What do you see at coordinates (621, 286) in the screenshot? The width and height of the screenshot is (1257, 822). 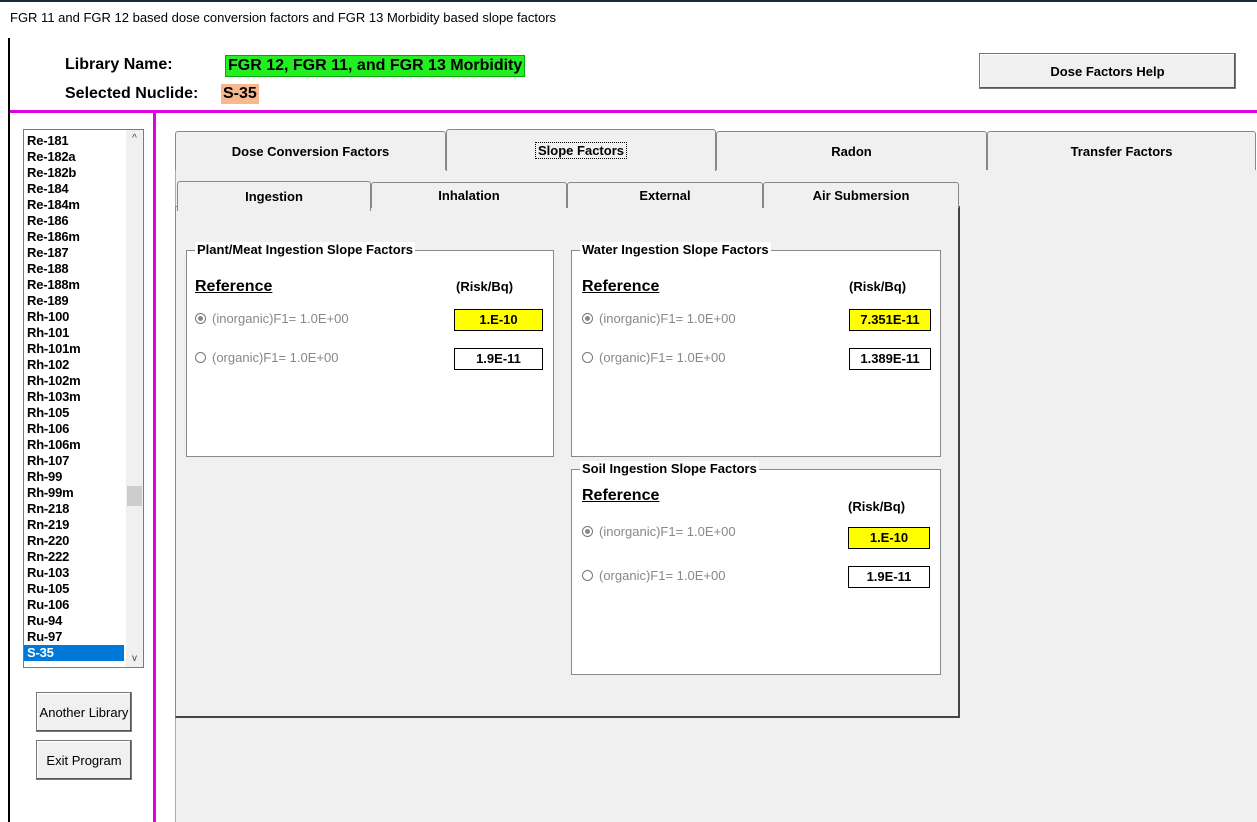 I see `water-reference-heading: Reference` at bounding box center [621, 286].